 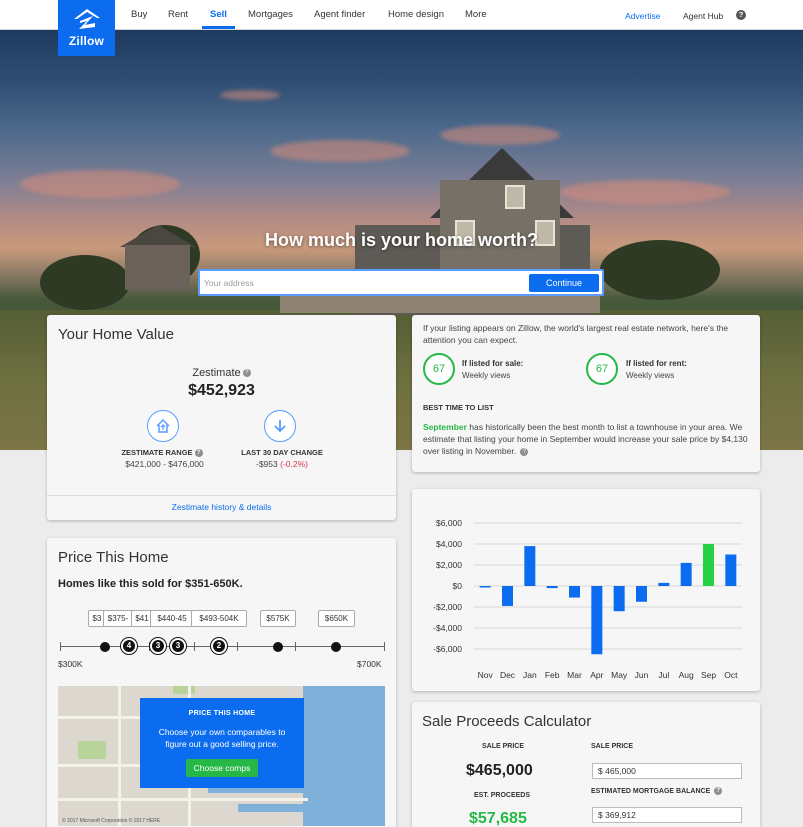 What do you see at coordinates (476, 14) in the screenshot?
I see `nav-more: More` at bounding box center [476, 14].